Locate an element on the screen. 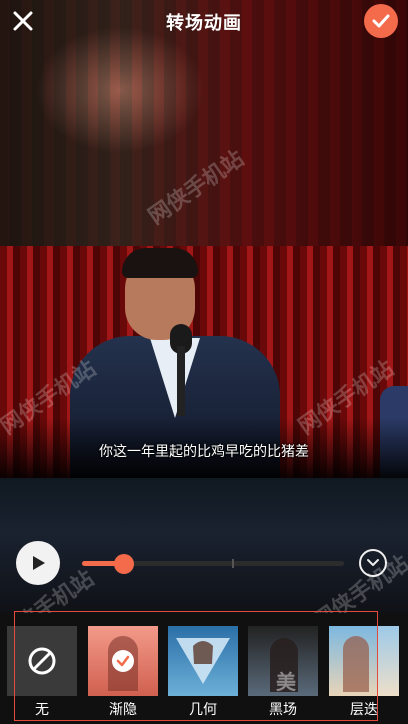  confirm-button is located at coordinates (381, 21).